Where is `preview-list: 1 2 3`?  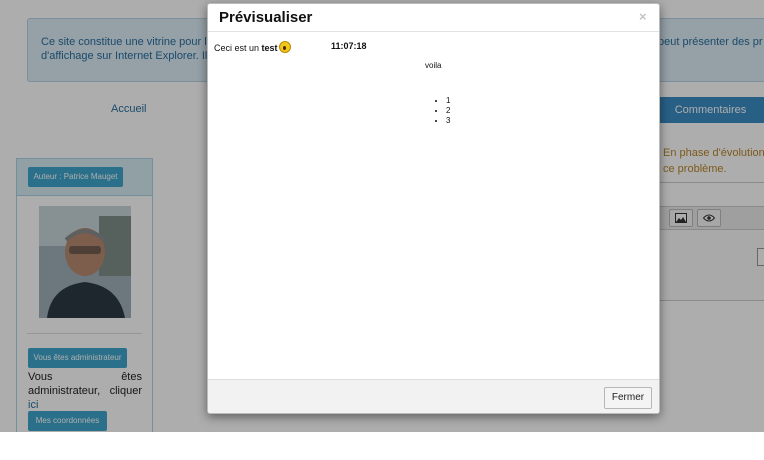
preview-list: 1 2 3 is located at coordinates (444, 111).